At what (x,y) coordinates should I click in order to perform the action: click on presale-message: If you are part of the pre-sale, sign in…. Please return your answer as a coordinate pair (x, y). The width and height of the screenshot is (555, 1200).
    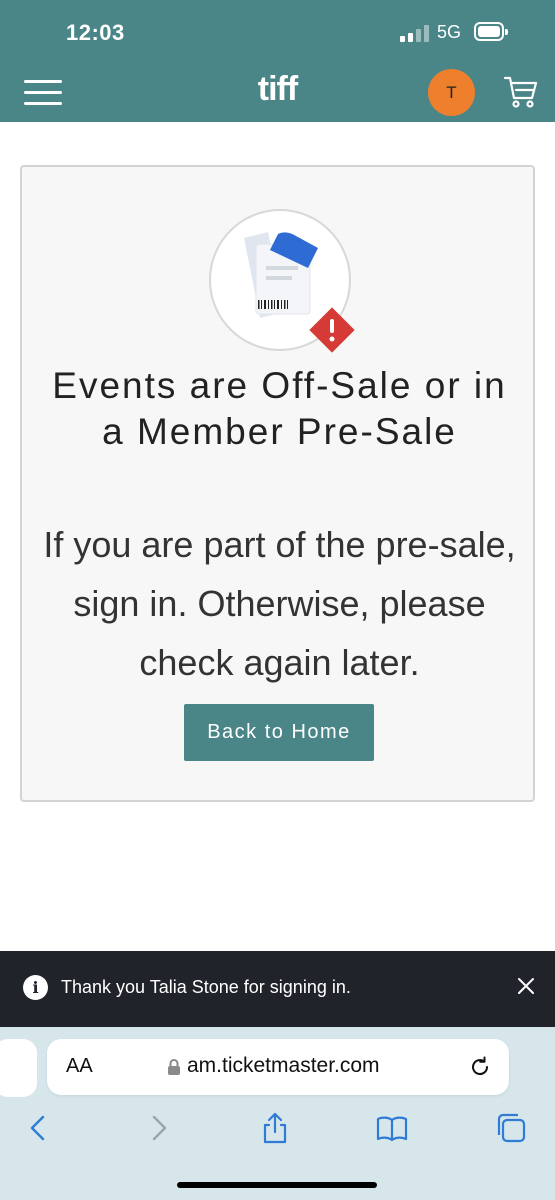
    Looking at the image, I should click on (279, 603).